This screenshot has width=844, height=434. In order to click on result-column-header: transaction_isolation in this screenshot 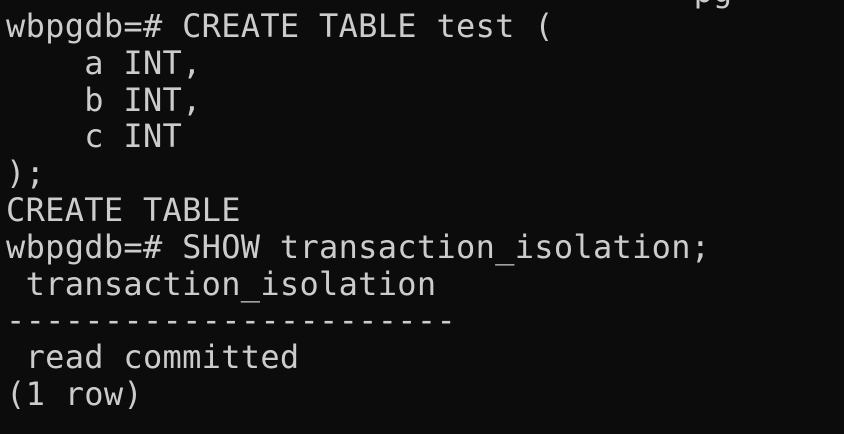, I will do `click(221, 283)`.